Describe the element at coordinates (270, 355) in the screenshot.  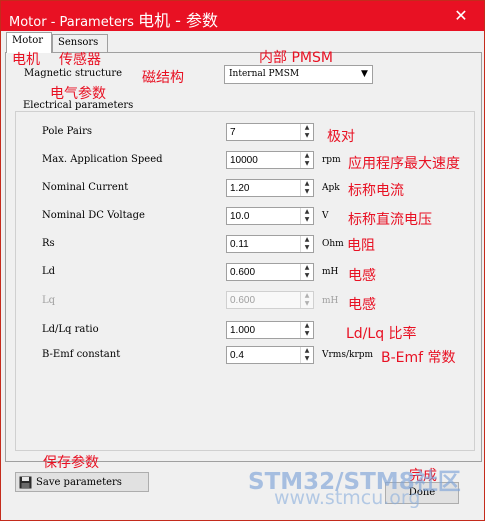
I see `bemf-constant-spinbox: 0.4 ▲ ▼` at that location.